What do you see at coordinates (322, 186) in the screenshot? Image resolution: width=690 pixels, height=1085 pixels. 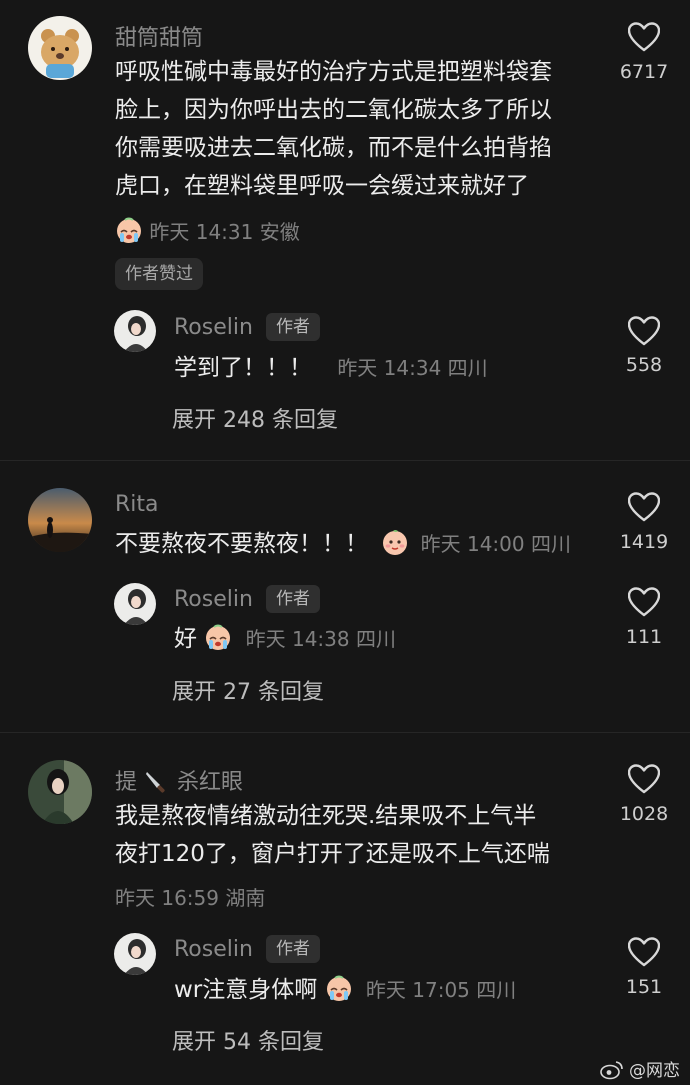 I see `comment-line: 虎口，在塑料袋里呼吸一会缓过来就好了` at bounding box center [322, 186].